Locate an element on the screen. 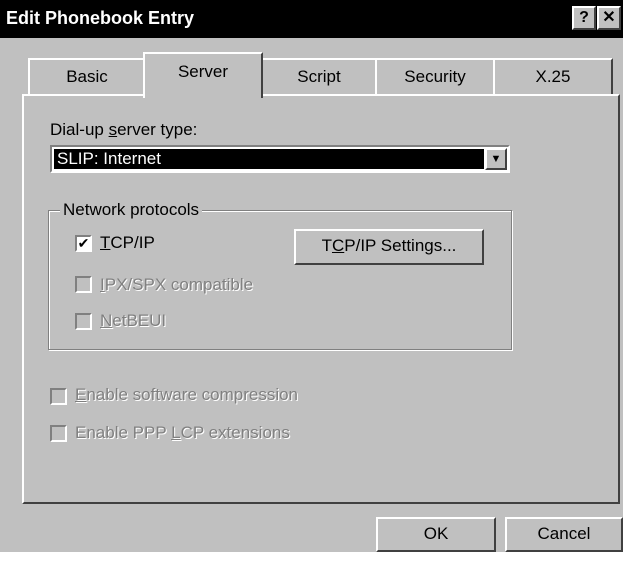  tab-x25-label: X.25 is located at coordinates (553, 76).